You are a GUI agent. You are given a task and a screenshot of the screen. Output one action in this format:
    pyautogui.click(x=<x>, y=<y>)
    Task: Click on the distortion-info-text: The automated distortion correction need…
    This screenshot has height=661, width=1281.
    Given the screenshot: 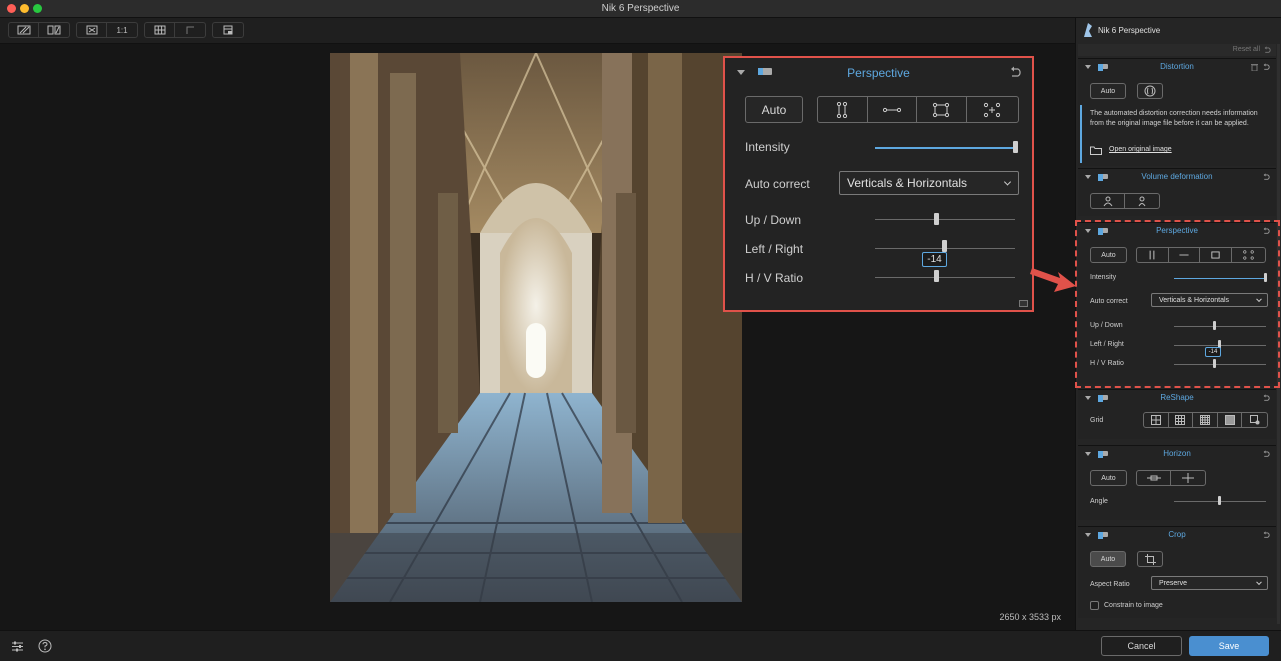 What is the action you would take?
    pyautogui.click(x=1174, y=118)
    